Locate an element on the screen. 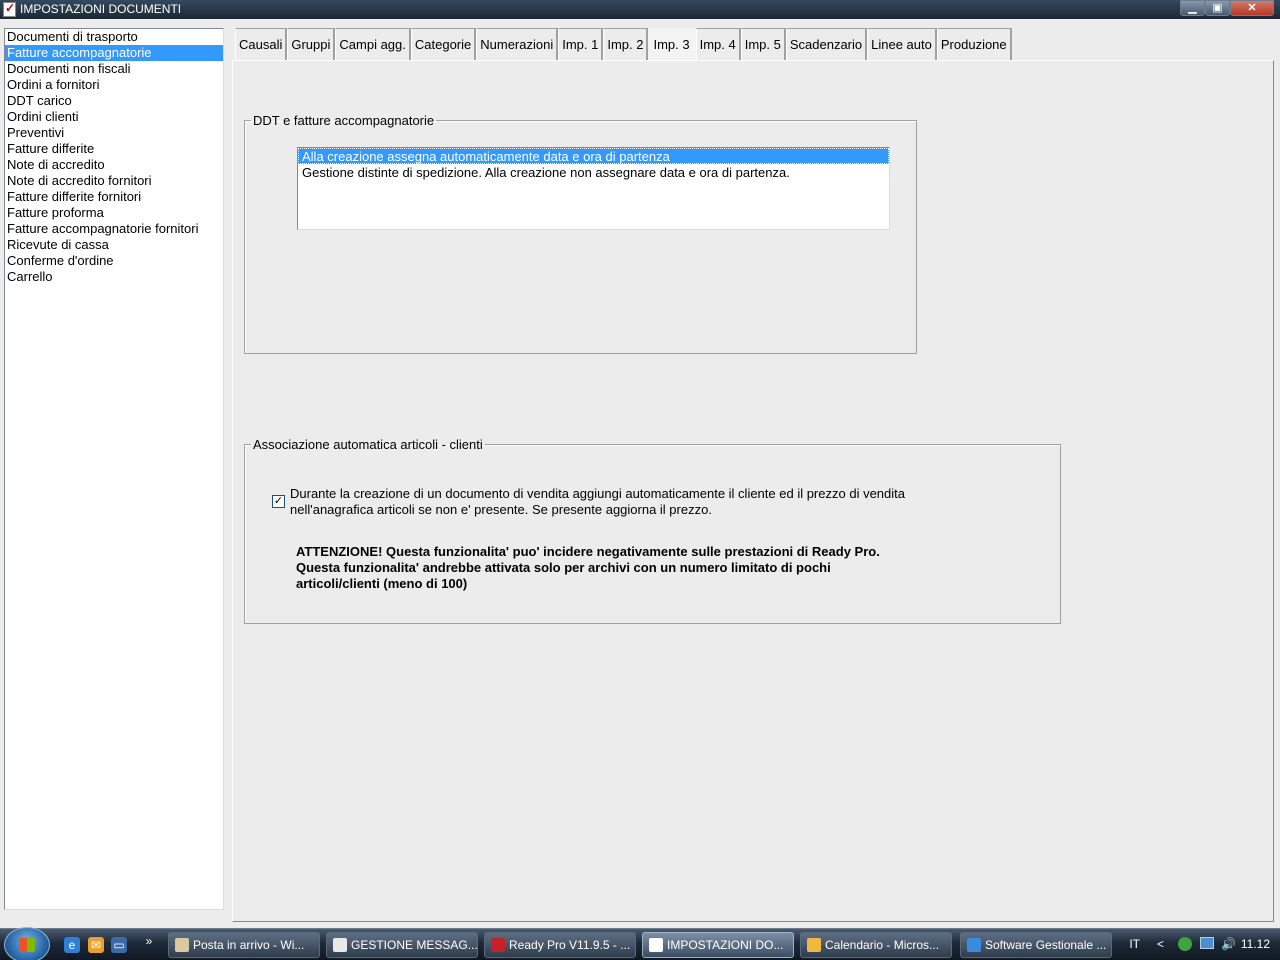 Image resolution: width=1280 pixels, height=960 pixels. window-controls: ▁ ▣ ✕ is located at coordinates (1227, 8).